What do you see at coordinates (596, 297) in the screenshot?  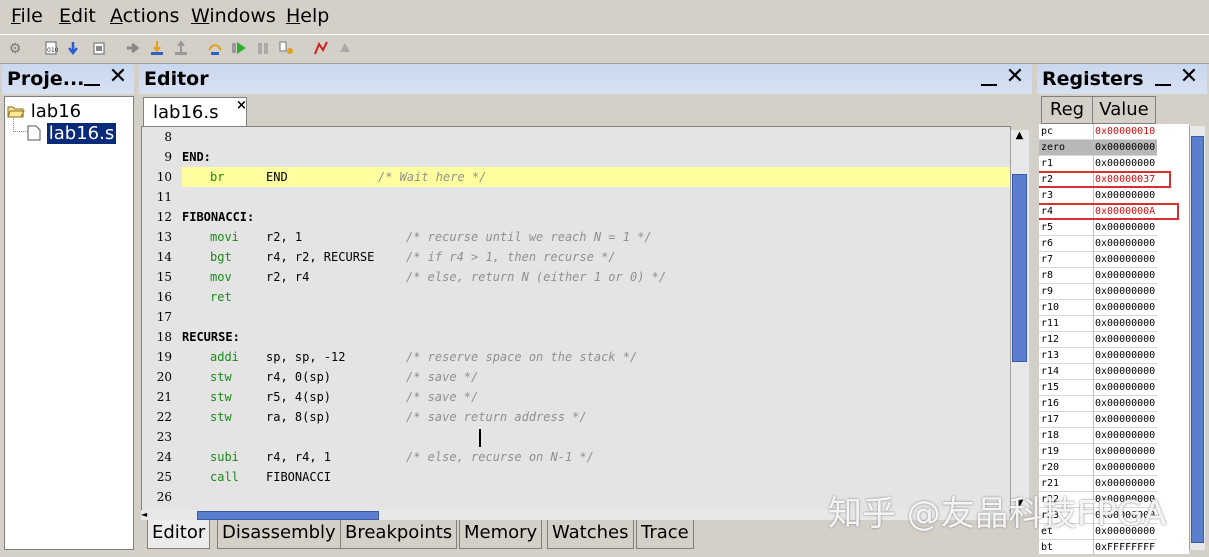 I see `code-line: ret` at bounding box center [596, 297].